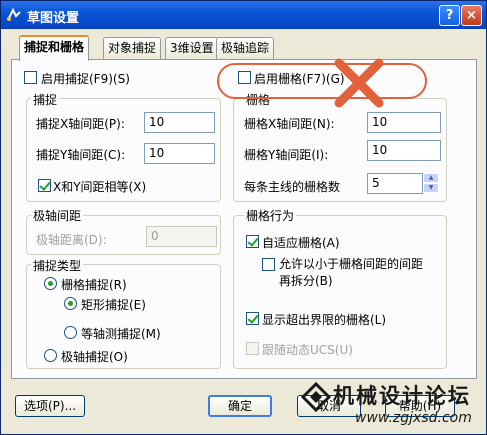  I want to click on watermark-url: www.zgjxsd.com, so click(413, 418).